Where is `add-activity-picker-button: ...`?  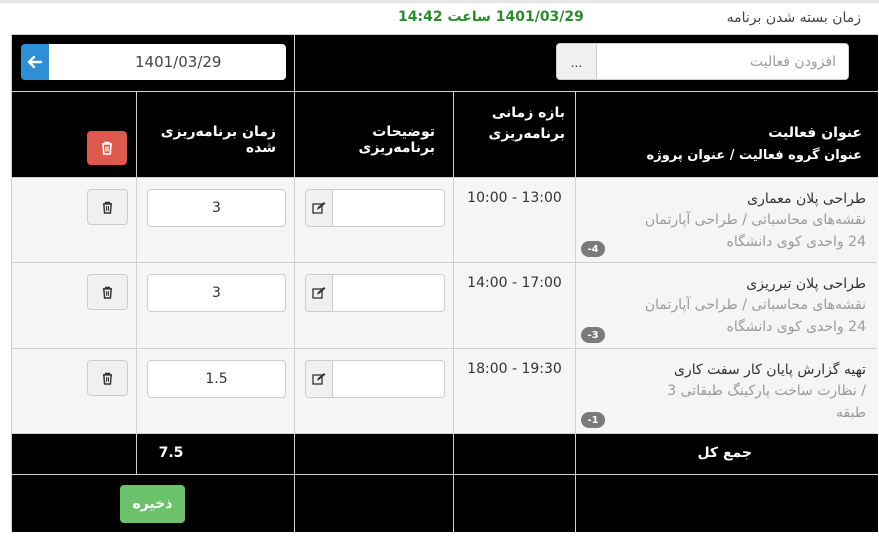
add-activity-picker-button: ... is located at coordinates (577, 61).